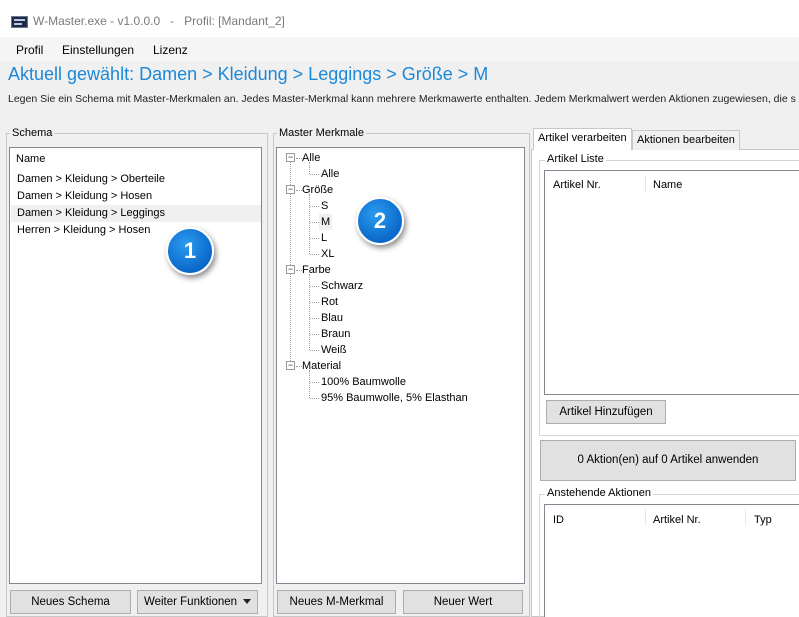 The height and width of the screenshot is (617, 799). Describe the element at coordinates (668, 460) in the screenshot. I see `apply-actions-button: 0 Aktion(en) auf 0 Artikel anwenden` at that location.